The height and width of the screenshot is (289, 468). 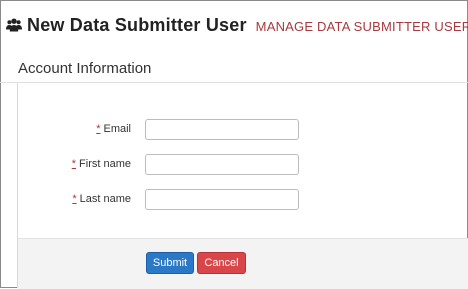 What do you see at coordinates (222, 164) in the screenshot?
I see `first-name-field` at bounding box center [222, 164].